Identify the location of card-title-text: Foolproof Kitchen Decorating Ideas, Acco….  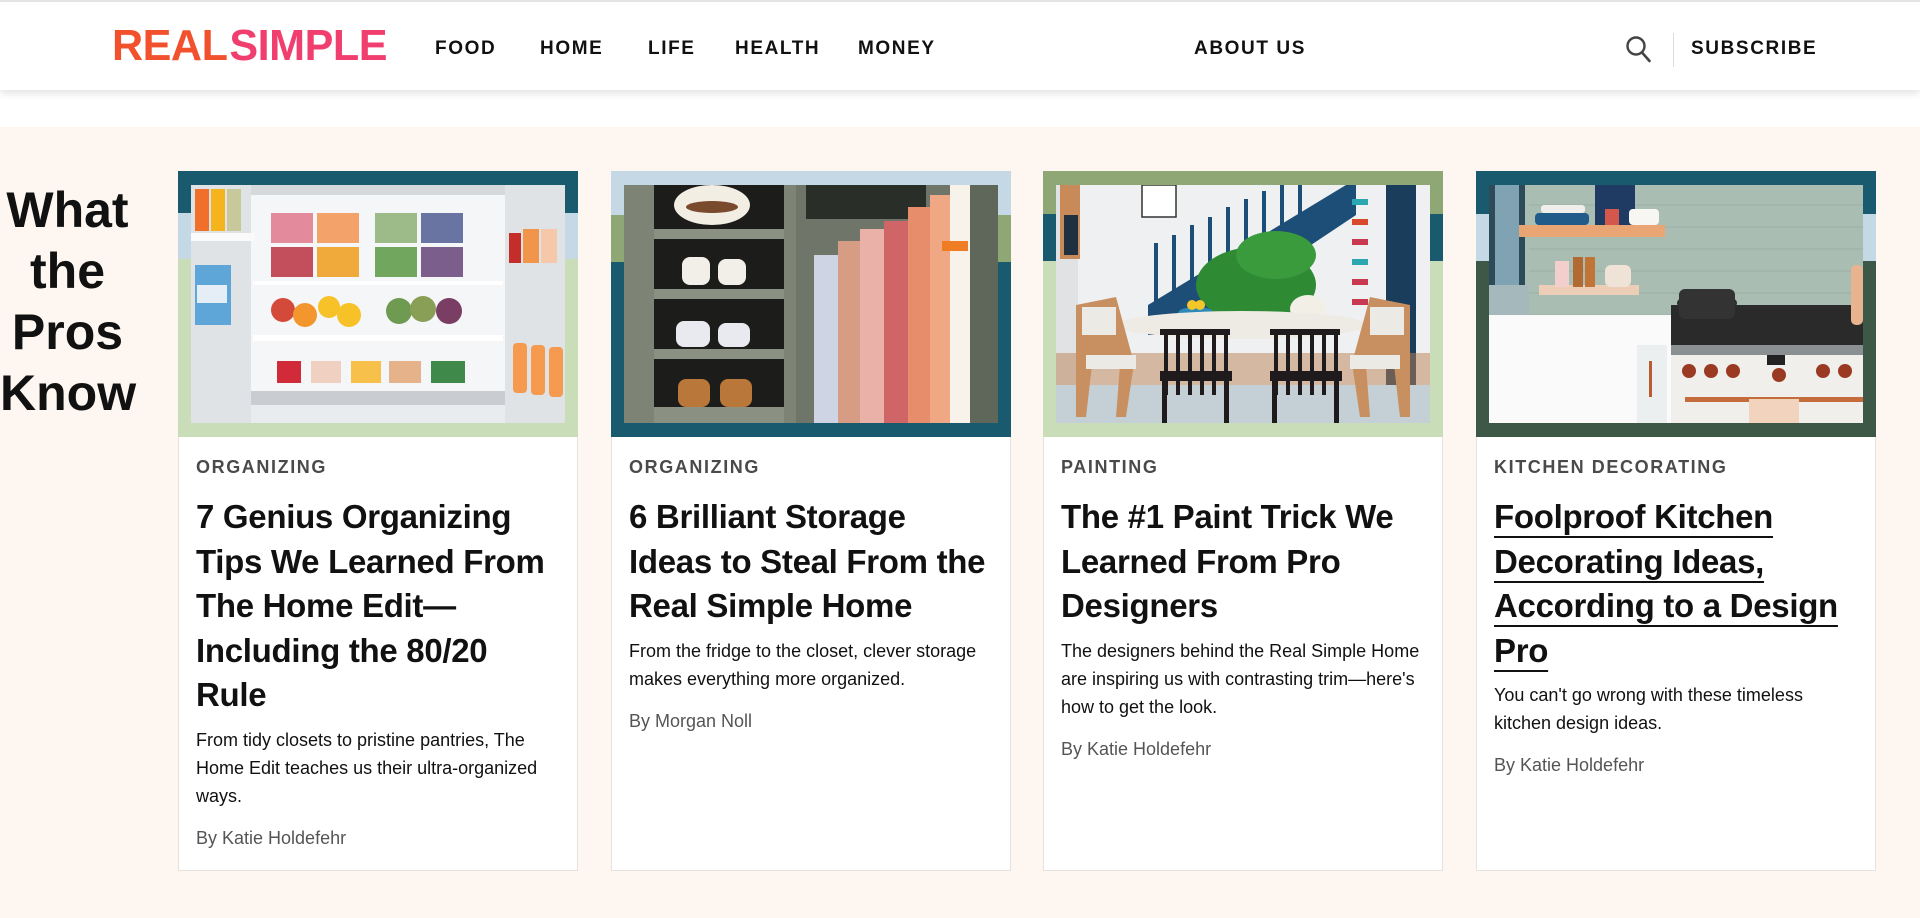
(1666, 583).